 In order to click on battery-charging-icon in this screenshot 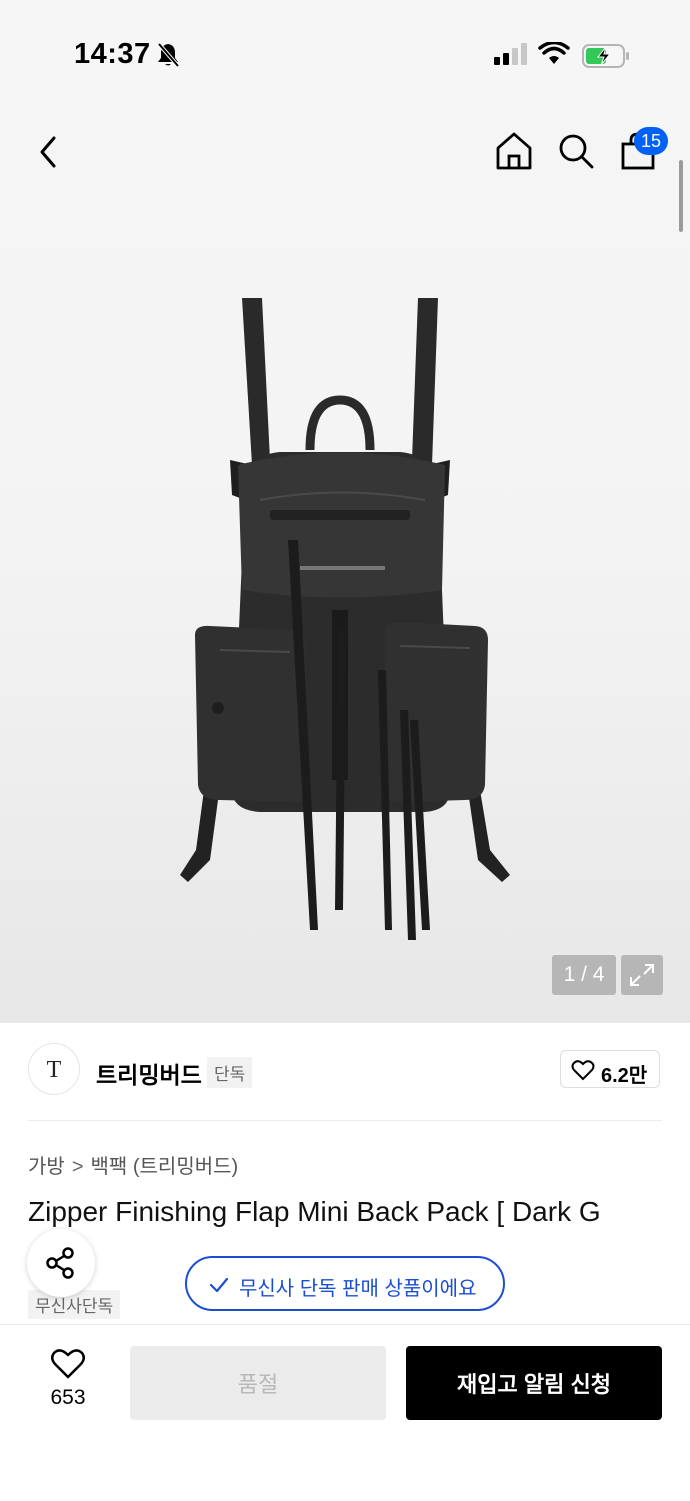, I will do `click(605, 56)`.